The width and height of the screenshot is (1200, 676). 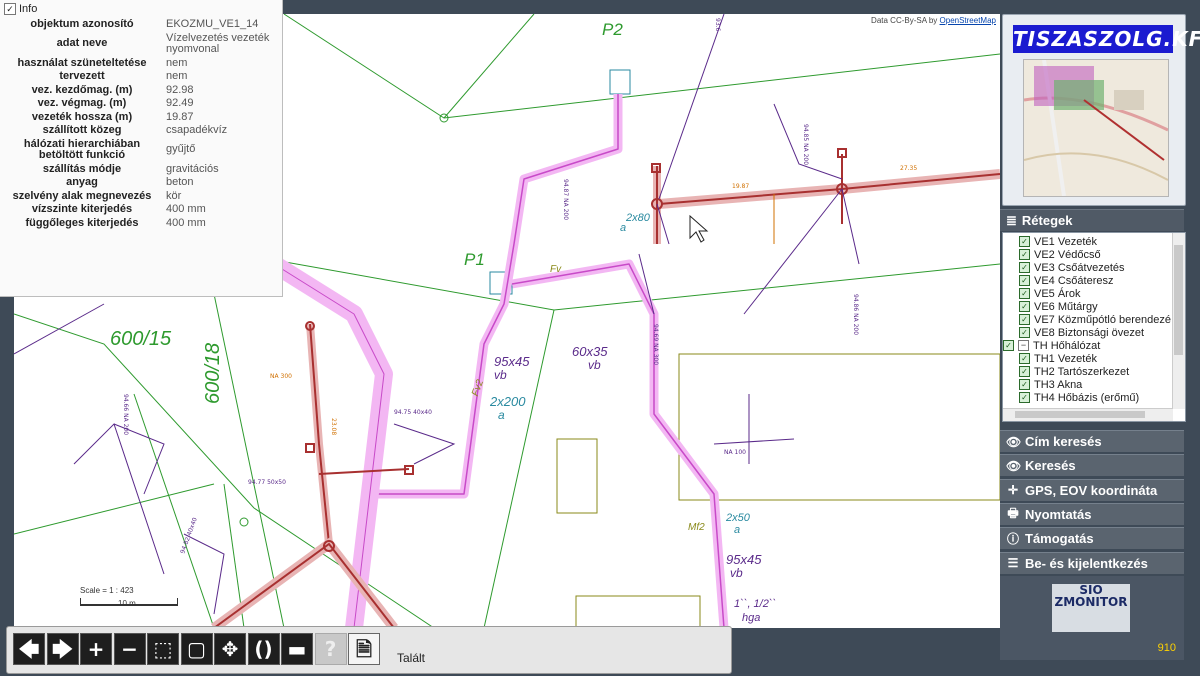 What do you see at coordinates (1089, 280) in the screenshot?
I see `layer-item: ✓ VE4 Csőáteresz` at bounding box center [1089, 280].